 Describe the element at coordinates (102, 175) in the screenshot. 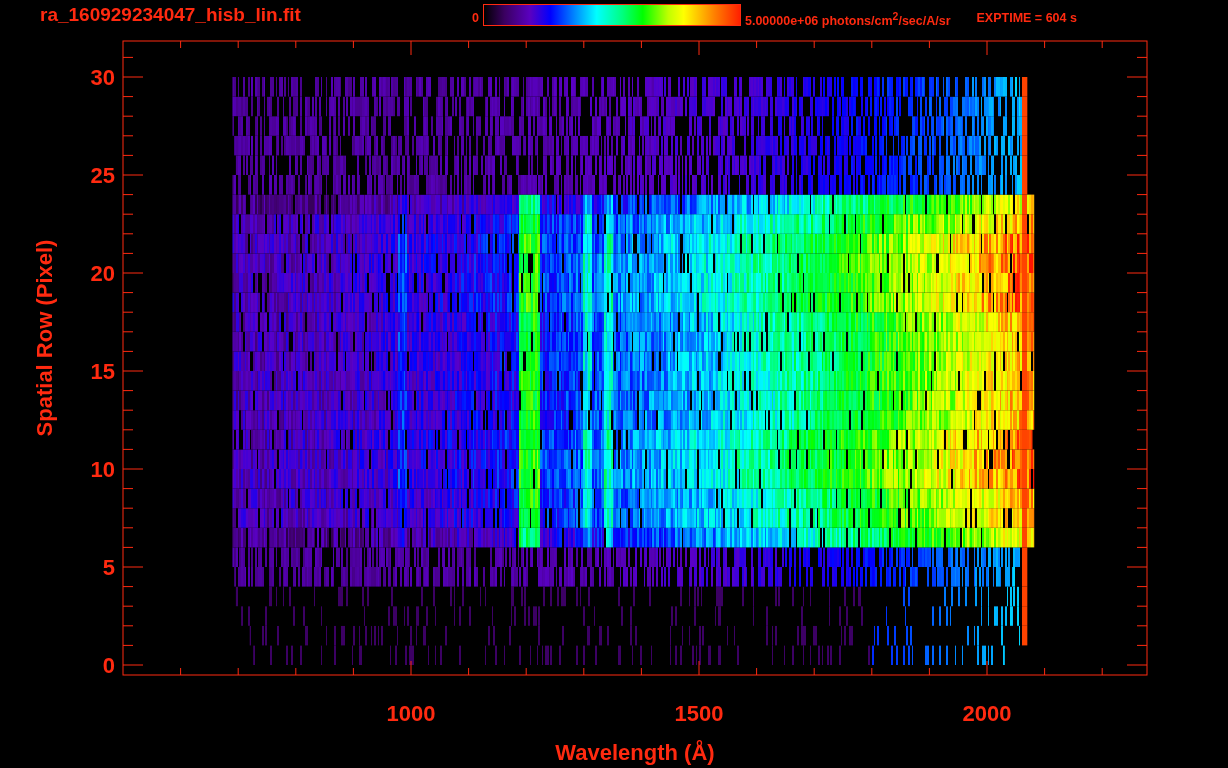

I see `y-tick-label: 25` at that location.